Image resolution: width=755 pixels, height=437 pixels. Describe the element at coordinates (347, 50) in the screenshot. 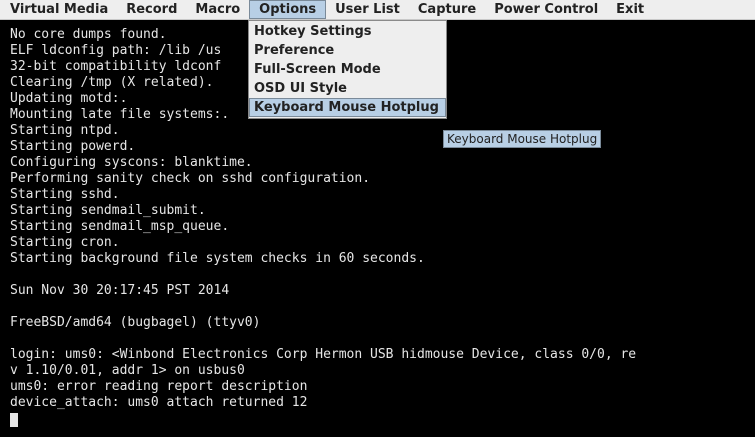

I see `menu-item-preference: Preference` at that location.